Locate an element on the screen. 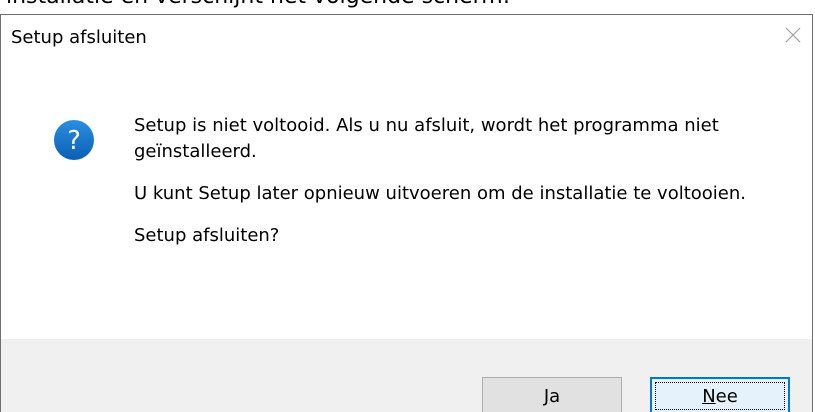 This screenshot has width=815, height=412. title-bar: Setup afsluiten is located at coordinates (406, 37).